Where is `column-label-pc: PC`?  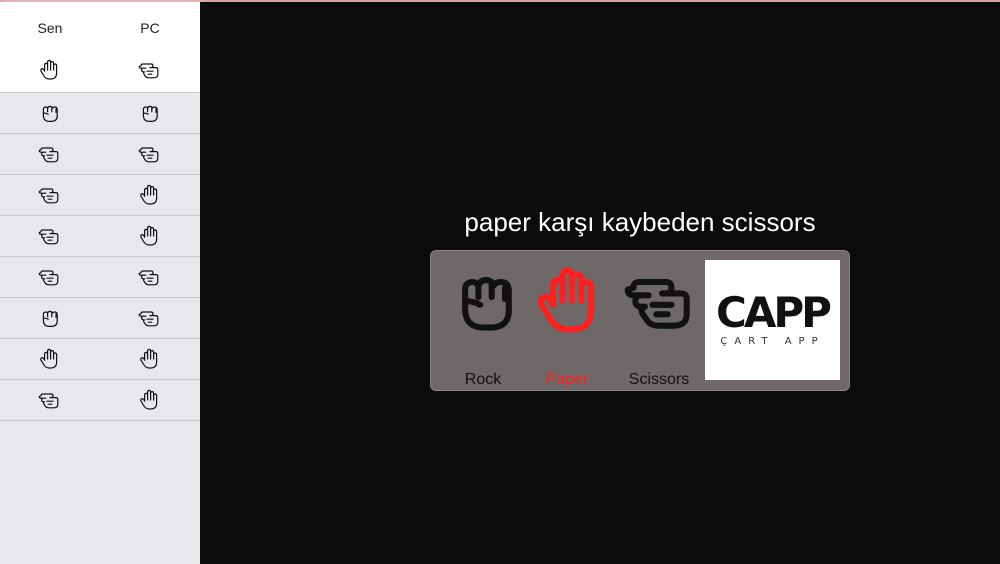 column-label-pc: PC is located at coordinates (150, 28).